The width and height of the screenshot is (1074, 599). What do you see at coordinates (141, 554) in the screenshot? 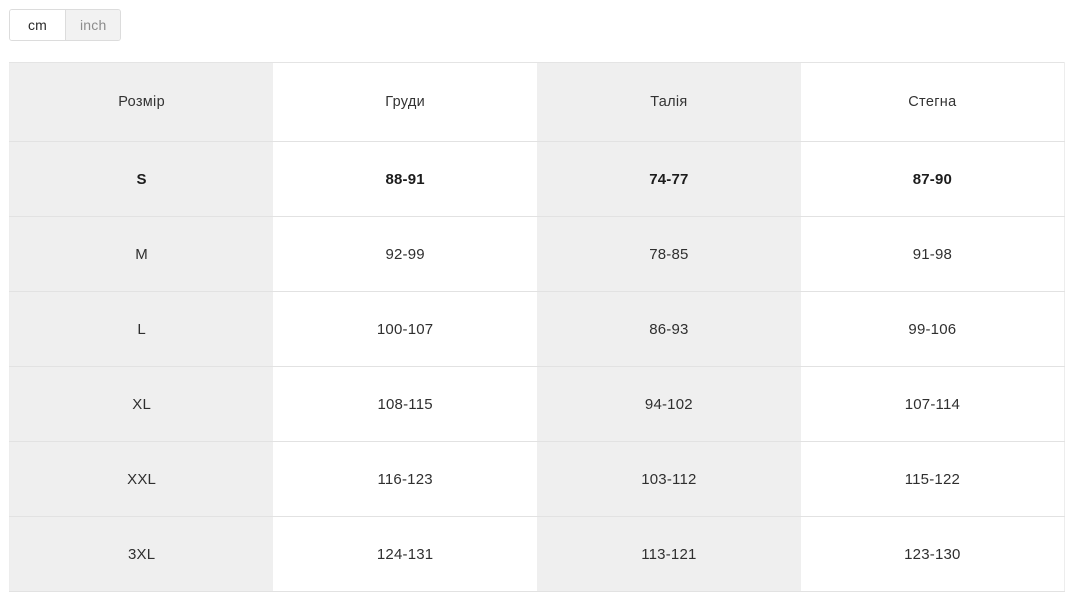
I see `cell-size: 3XL` at bounding box center [141, 554].